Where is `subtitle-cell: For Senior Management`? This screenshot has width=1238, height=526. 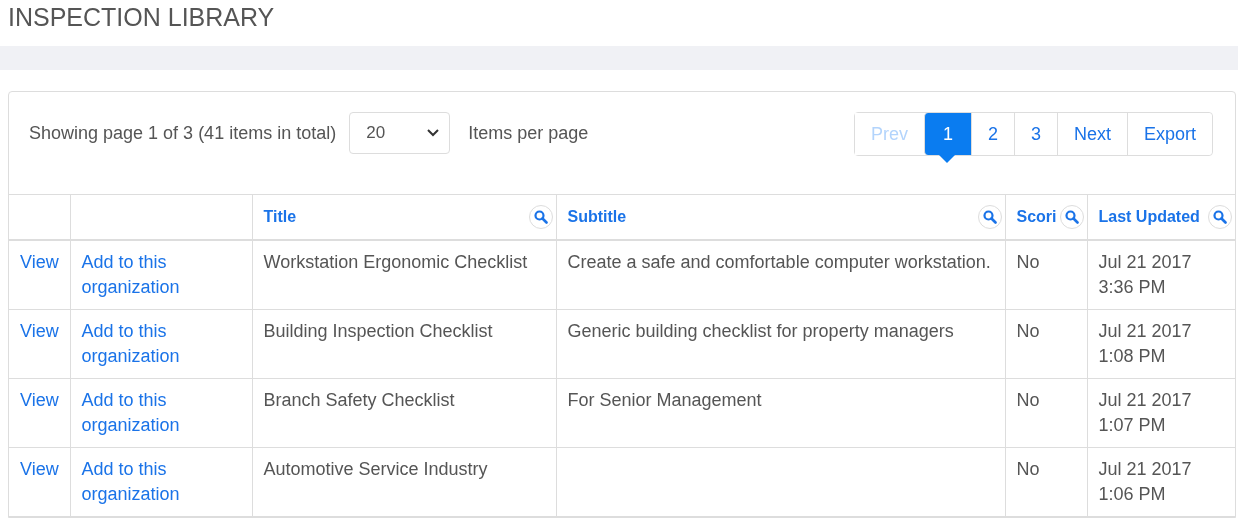
subtitle-cell: For Senior Management is located at coordinates (664, 399).